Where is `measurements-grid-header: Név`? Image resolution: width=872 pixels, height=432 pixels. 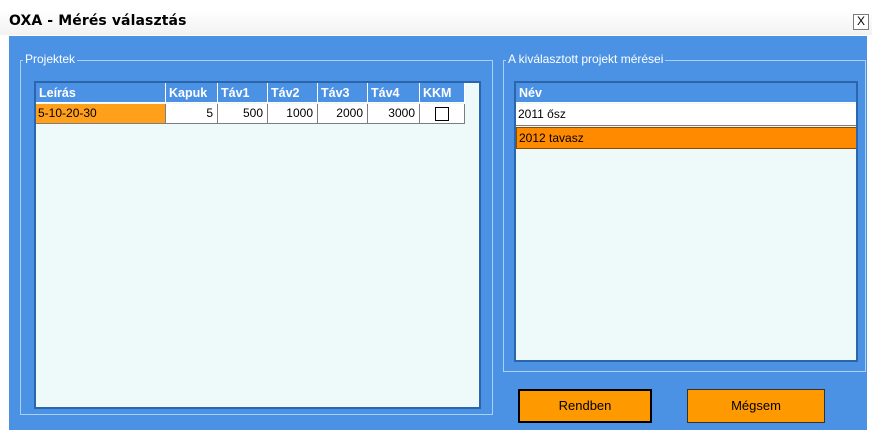
measurements-grid-header: Név is located at coordinates (686, 94).